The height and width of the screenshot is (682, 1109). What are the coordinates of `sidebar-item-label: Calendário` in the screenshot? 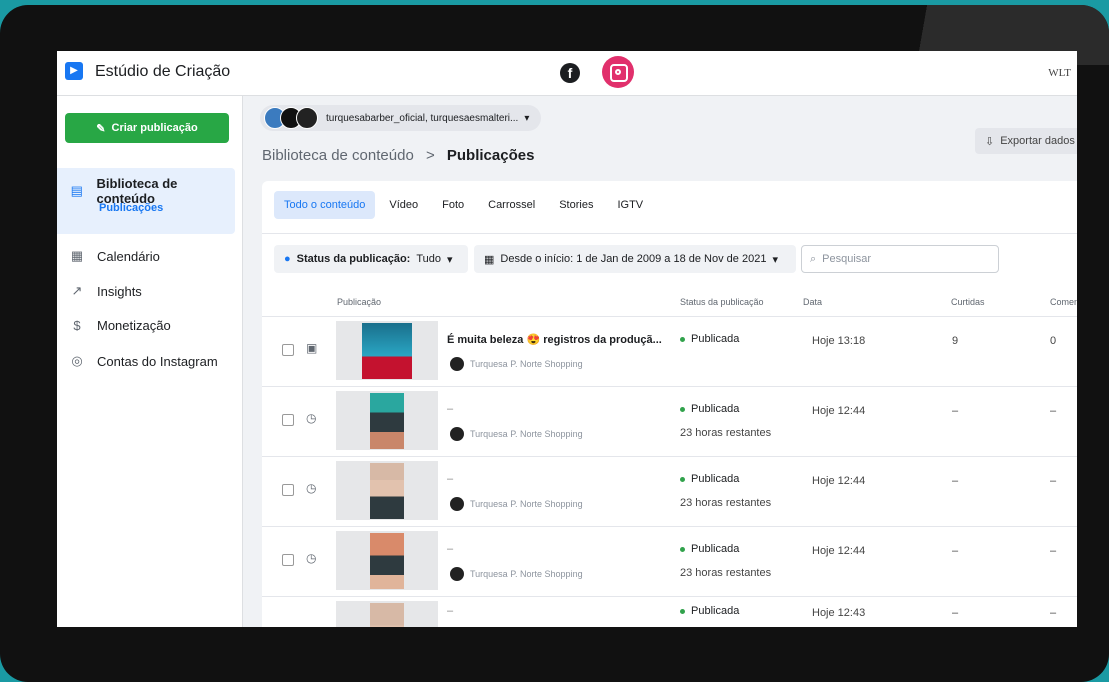 It's located at (128, 256).